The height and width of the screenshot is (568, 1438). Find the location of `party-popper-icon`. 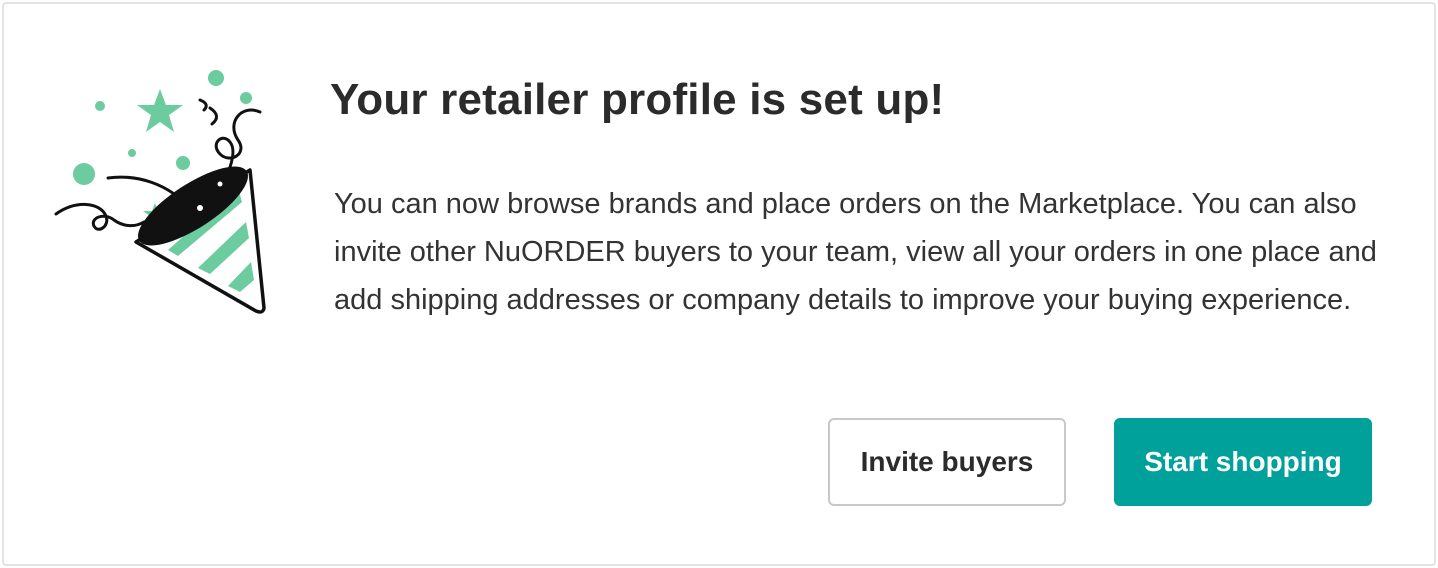

party-popper-icon is located at coordinates (163, 193).